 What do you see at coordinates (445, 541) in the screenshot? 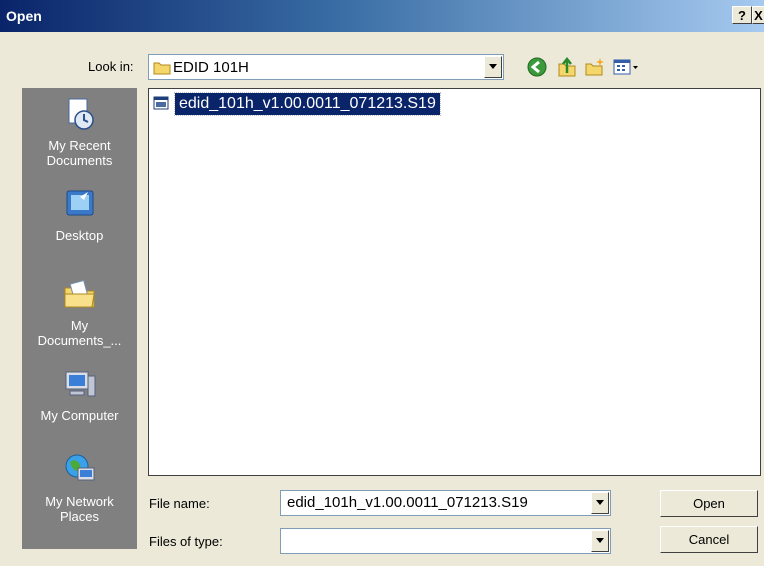
I see `files-of-type-dropdown` at bounding box center [445, 541].